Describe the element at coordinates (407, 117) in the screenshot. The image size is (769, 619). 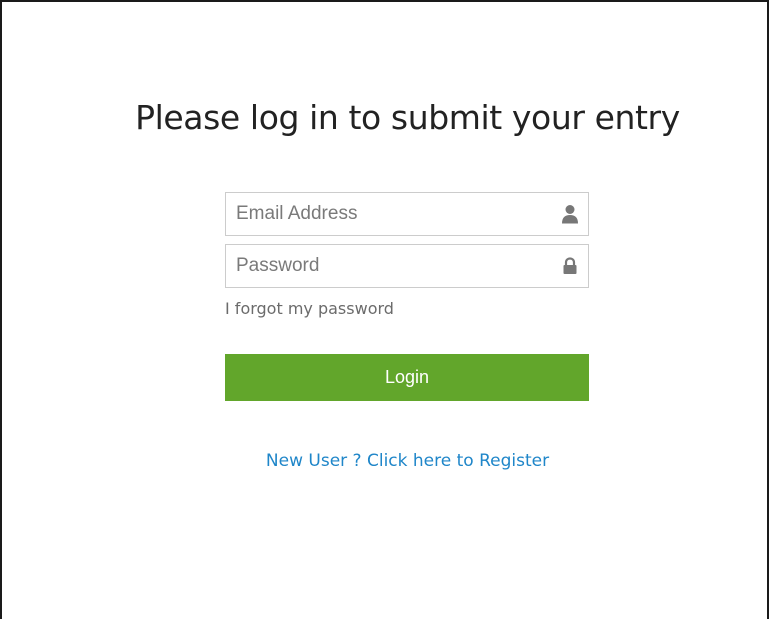
I see `page-title: Please log in to submit your entry` at that location.